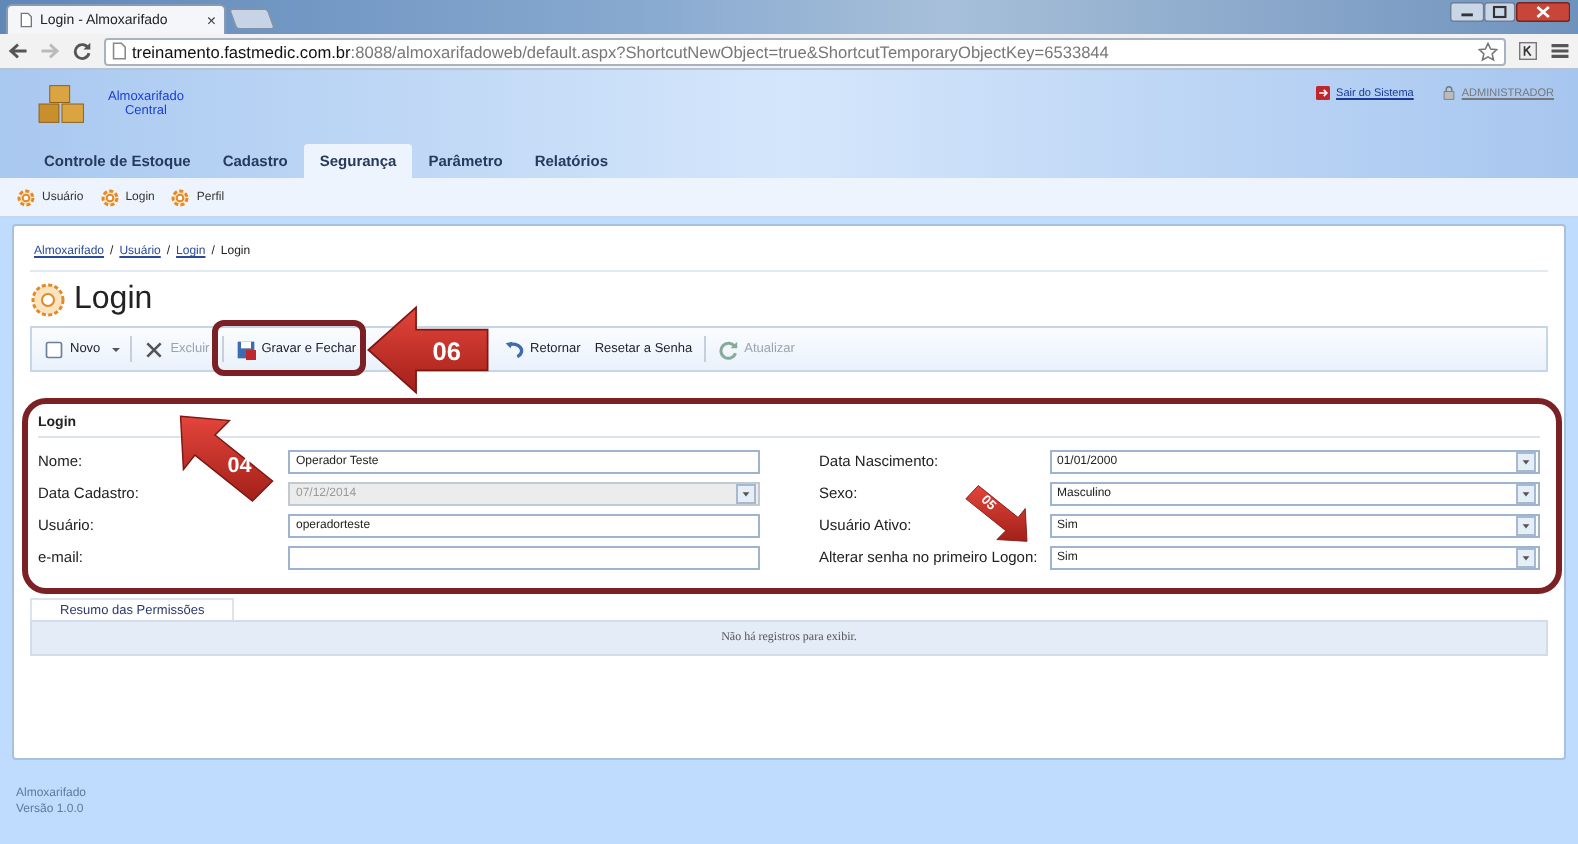 Image resolution: width=1578 pixels, height=844 pixels. I want to click on boxes-icon, so click(62, 104).